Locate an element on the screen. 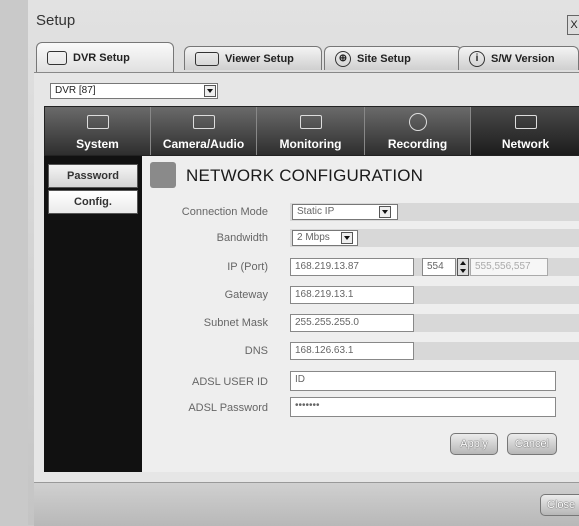 This screenshot has width=579, height=526. tab-label: S/W Version is located at coordinates (523, 58).